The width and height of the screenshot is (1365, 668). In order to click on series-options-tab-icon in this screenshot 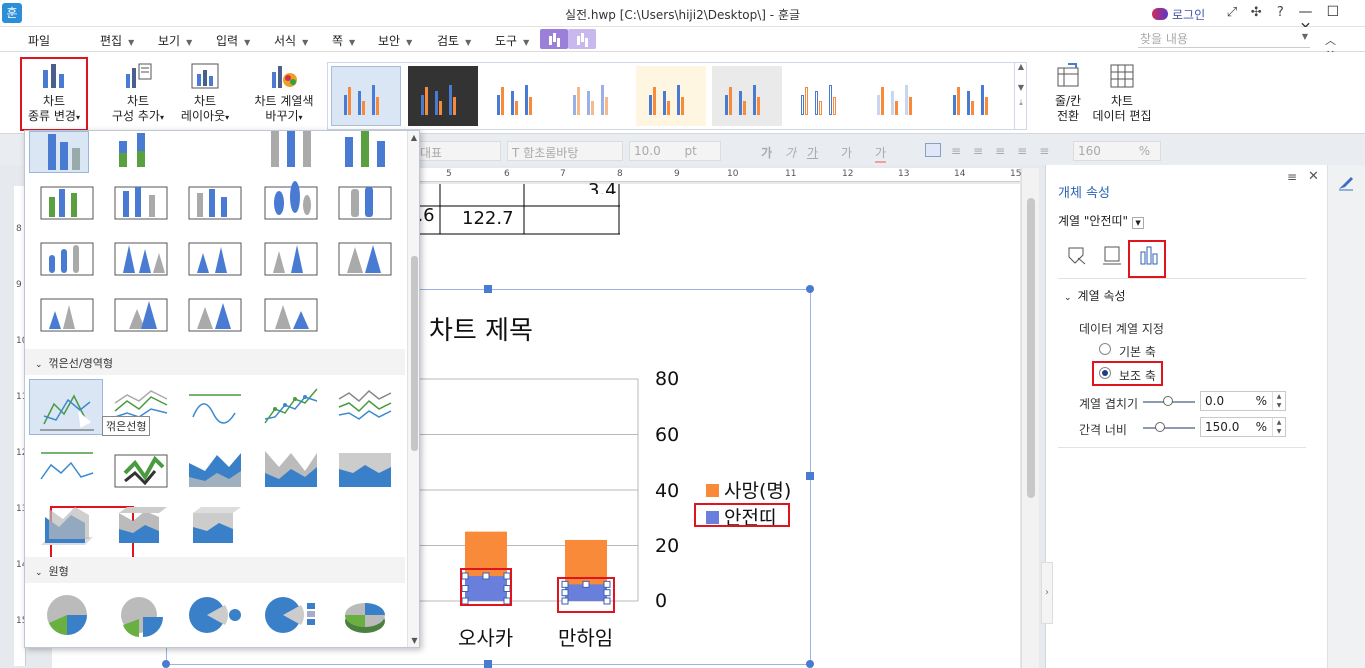, I will do `click(1149, 255)`.